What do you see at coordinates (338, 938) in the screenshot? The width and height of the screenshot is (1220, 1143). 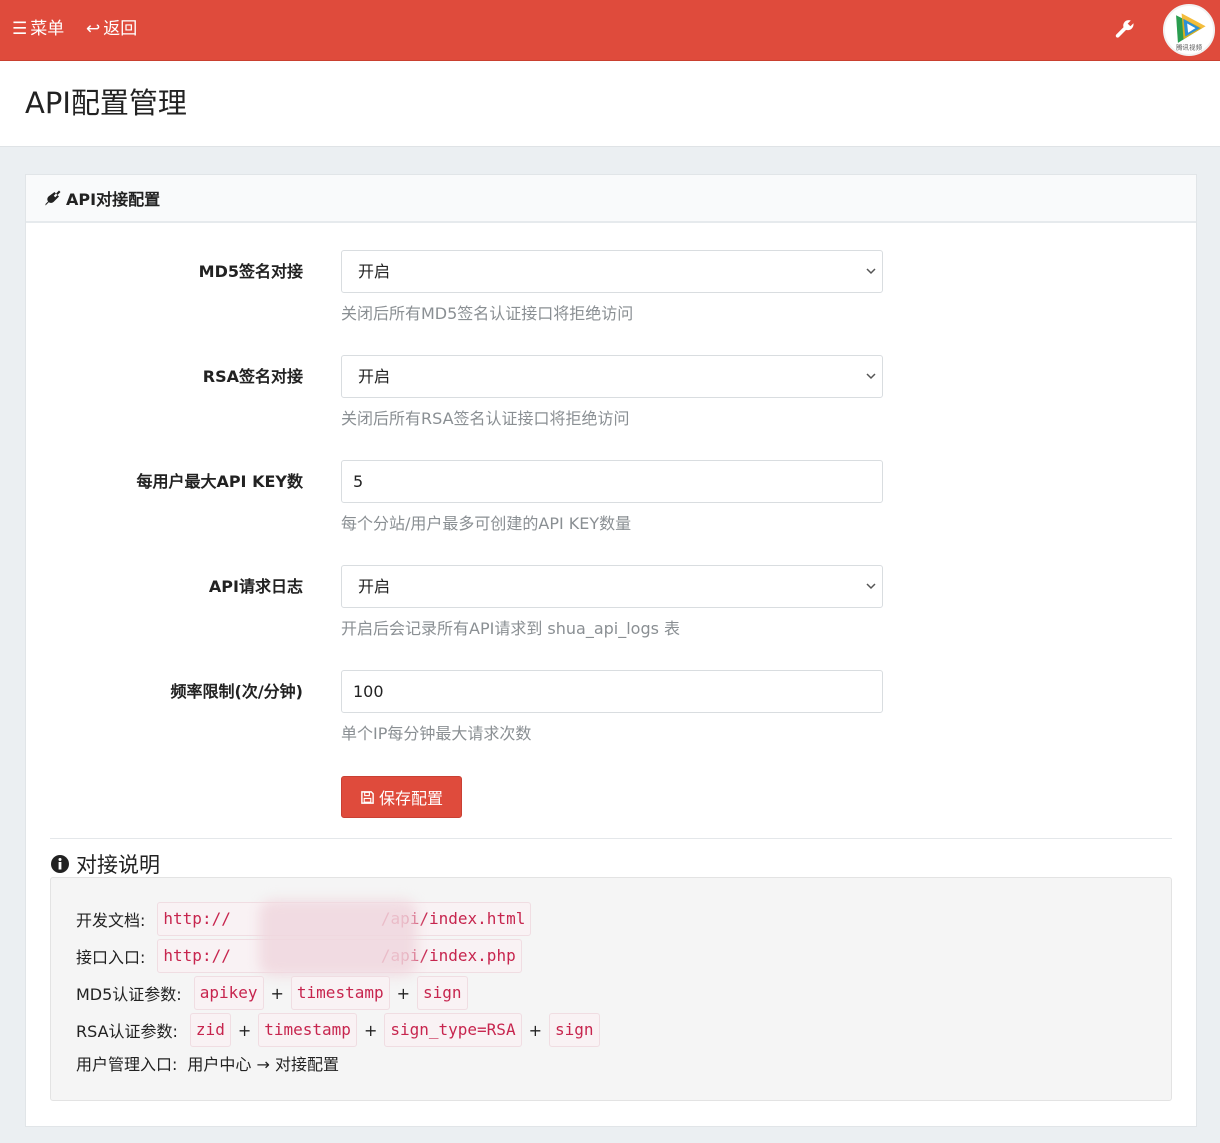 I see `redaction-blur` at bounding box center [338, 938].